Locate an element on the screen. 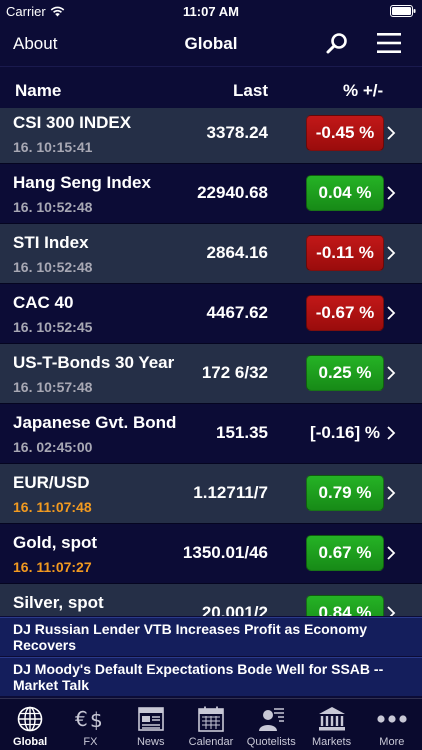 This screenshot has width=422, height=750. tab-news: News is located at coordinates (151, 724).